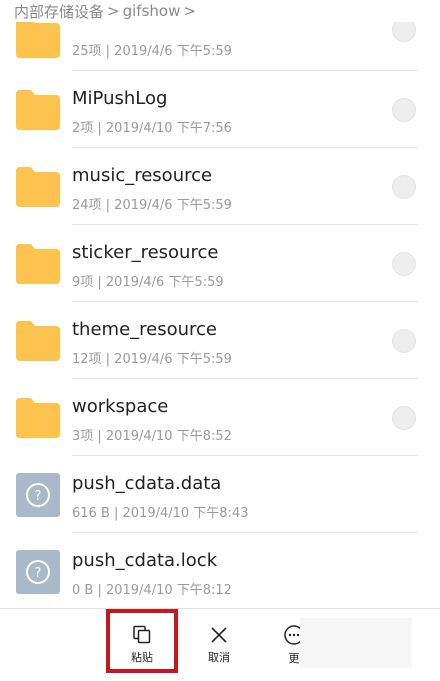  I want to click on item-meta: 24项 | 2019/4/6 下午5:59, so click(152, 205).